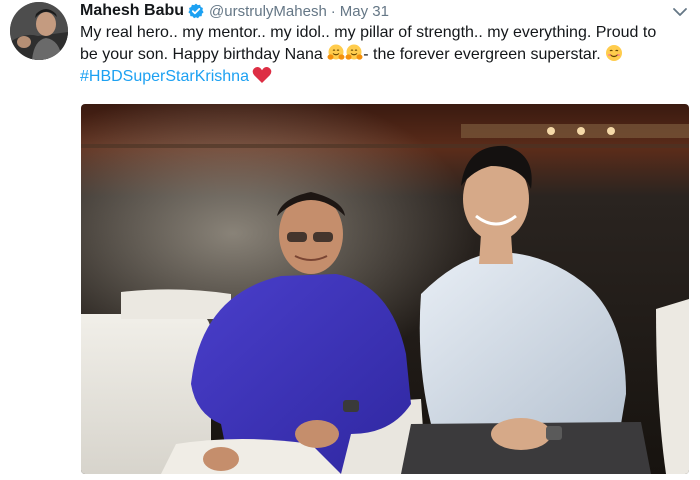 This screenshot has height=480, width=700. Describe the element at coordinates (262, 75) in the screenshot. I see `red-heart-icon` at that location.